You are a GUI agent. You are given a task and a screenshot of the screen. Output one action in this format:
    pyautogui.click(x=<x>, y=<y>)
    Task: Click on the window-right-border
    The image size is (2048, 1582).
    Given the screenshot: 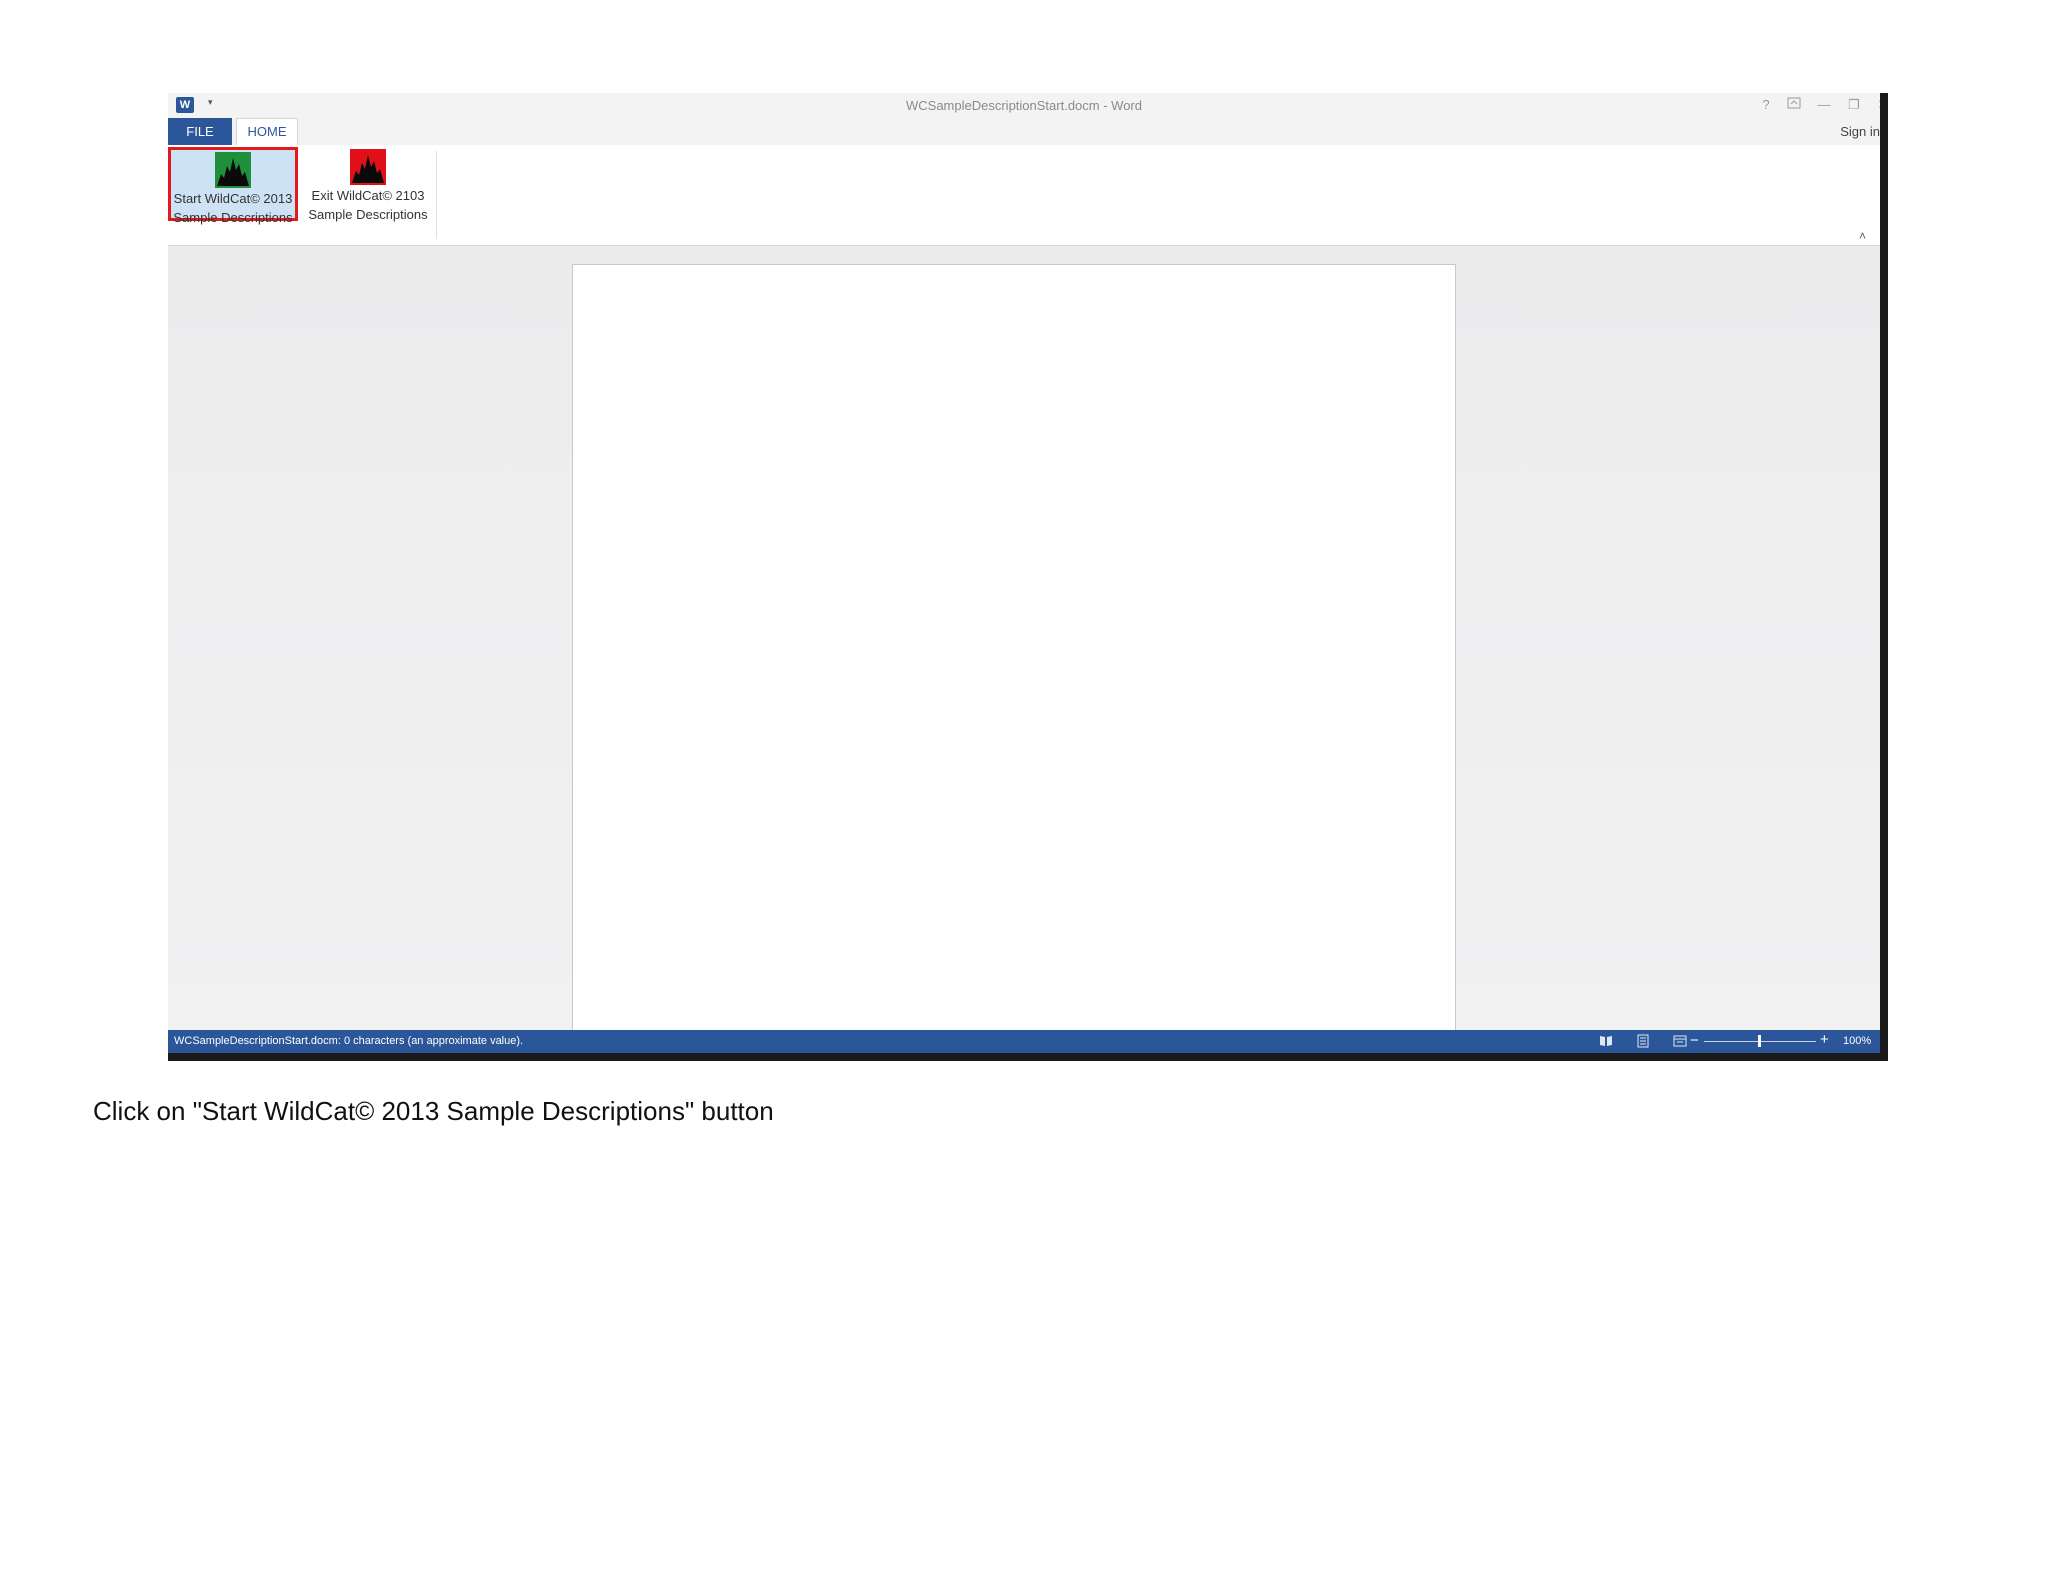 What is the action you would take?
    pyautogui.click(x=1884, y=577)
    